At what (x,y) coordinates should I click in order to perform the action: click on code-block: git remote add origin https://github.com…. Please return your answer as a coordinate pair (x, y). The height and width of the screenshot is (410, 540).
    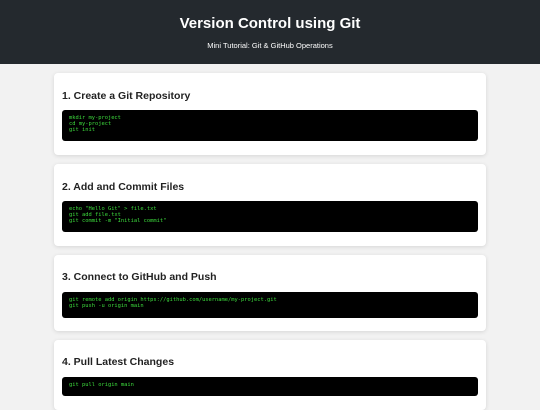
    Looking at the image, I should click on (270, 305).